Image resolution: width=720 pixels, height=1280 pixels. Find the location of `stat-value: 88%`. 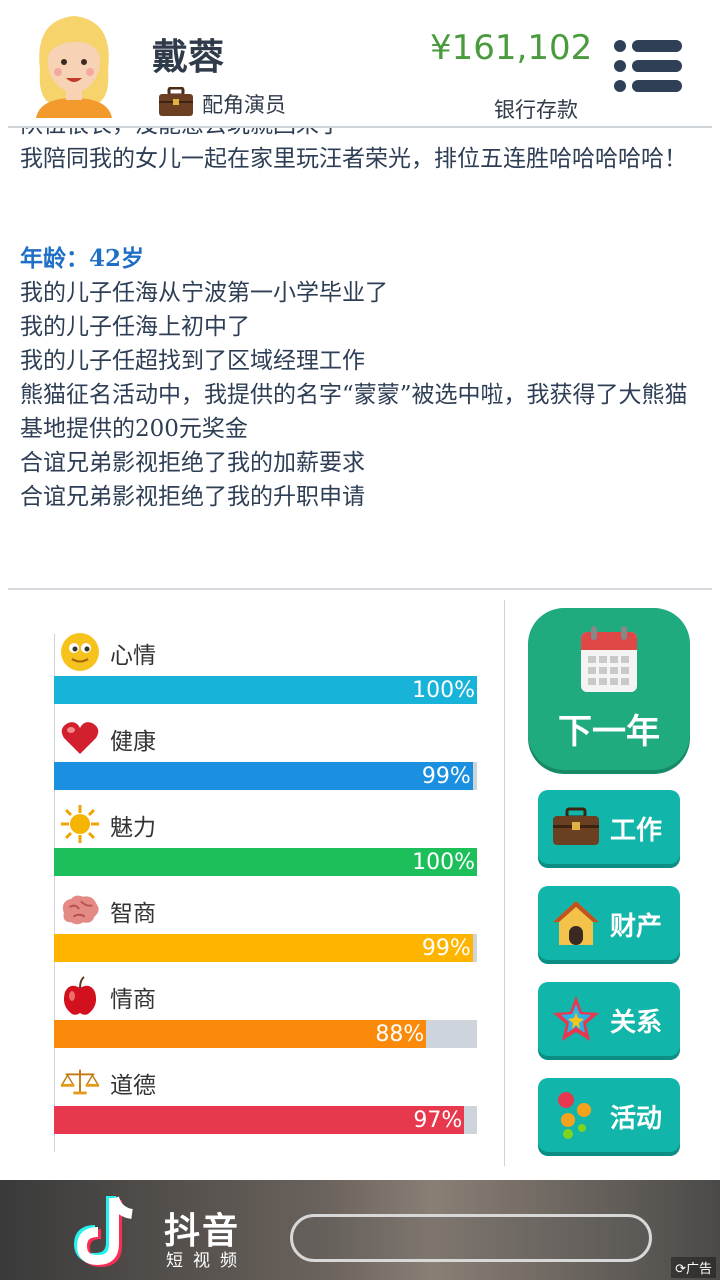

stat-value: 88% is located at coordinates (400, 1034).